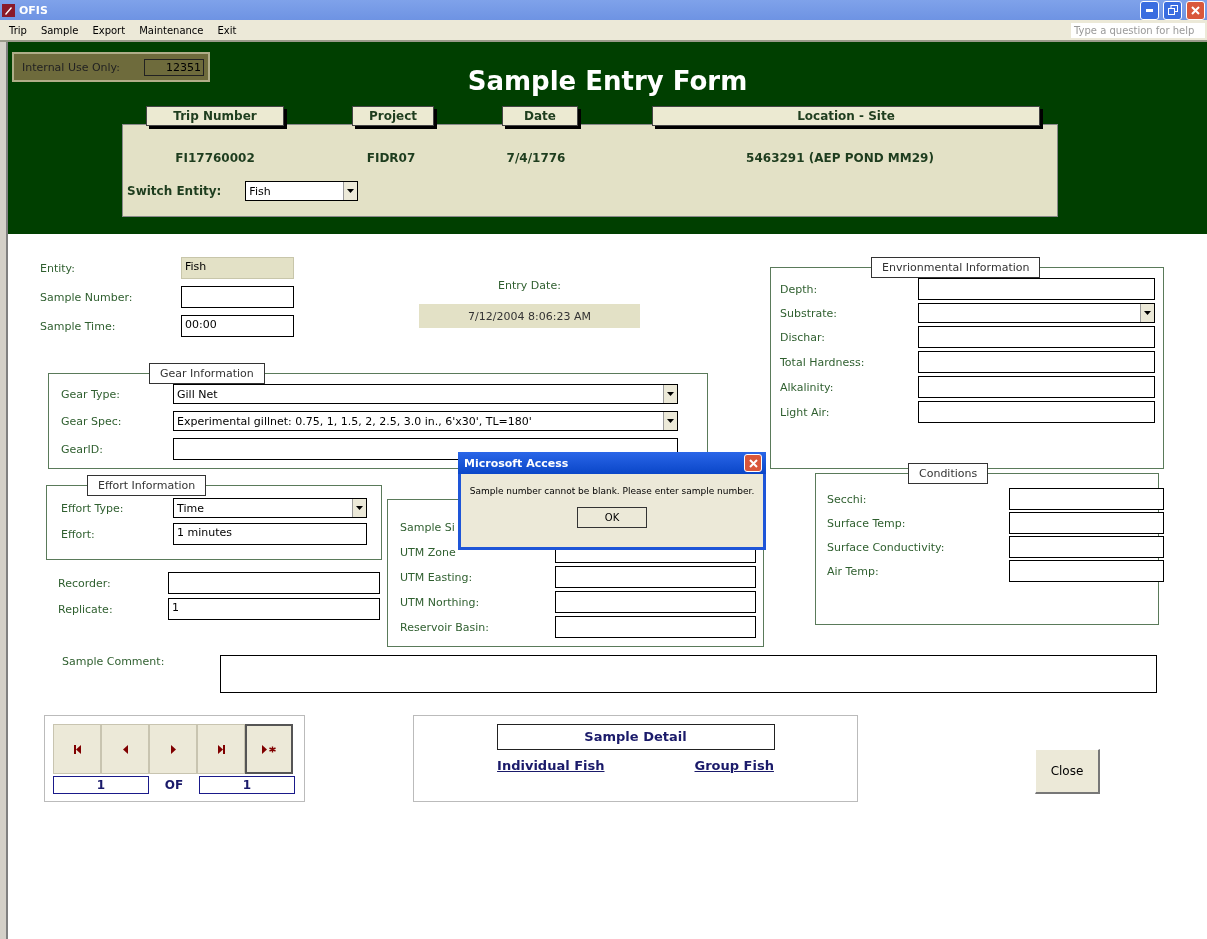 The height and width of the screenshot is (939, 1207). What do you see at coordinates (846, 116) in the screenshot?
I see `column-heading: Location - Site` at bounding box center [846, 116].